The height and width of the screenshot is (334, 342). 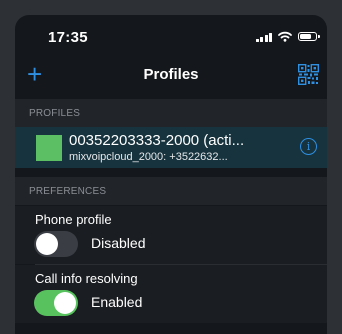 I want to click on status-icons, so click(x=287, y=36).